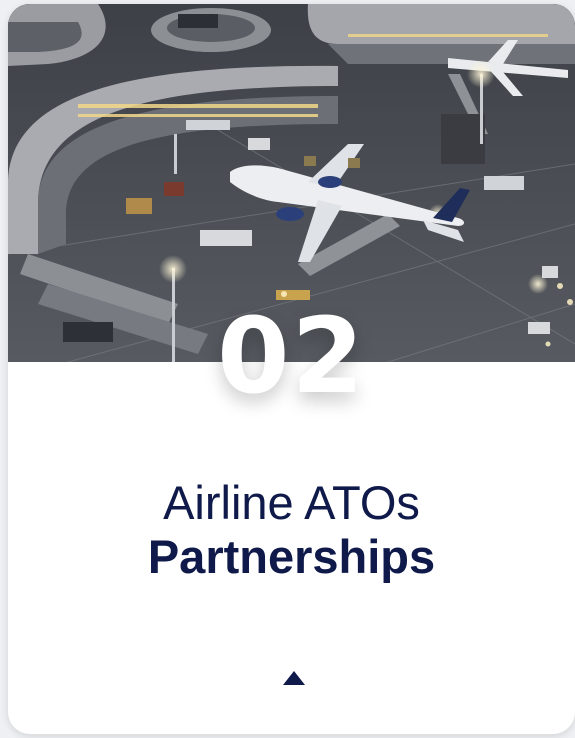 Image resolution: width=575 pixels, height=738 pixels. I want to click on card-number: 02, so click(291, 356).